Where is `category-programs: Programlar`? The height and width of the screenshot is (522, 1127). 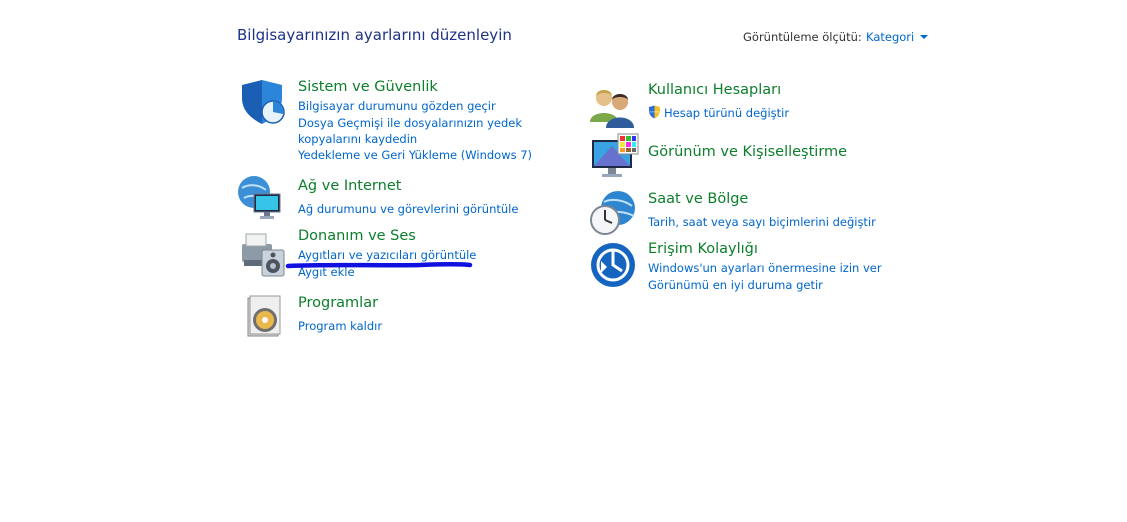 category-programs: Programlar is located at coordinates (338, 303).